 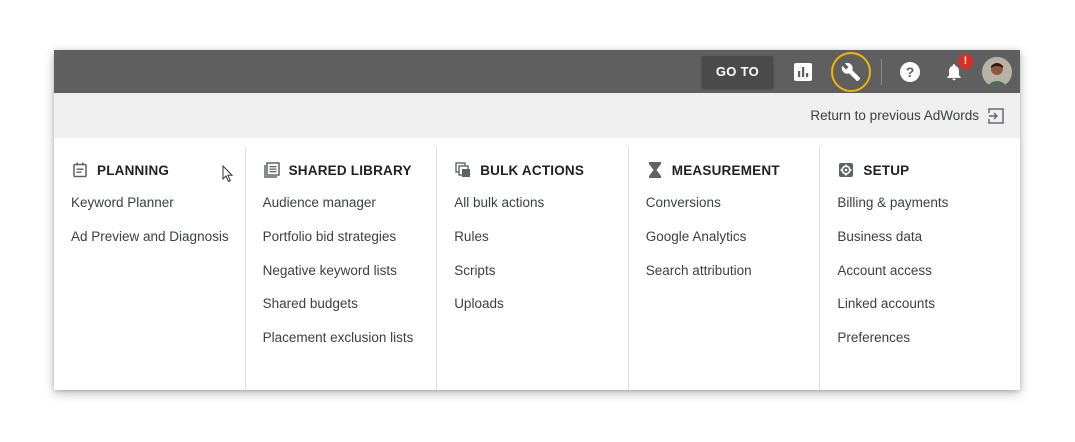 I want to click on mouse-cursor-icon, so click(x=228, y=176).